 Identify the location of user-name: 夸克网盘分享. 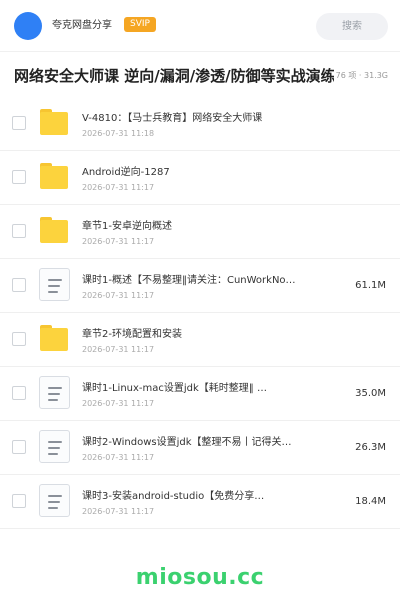
(82, 25).